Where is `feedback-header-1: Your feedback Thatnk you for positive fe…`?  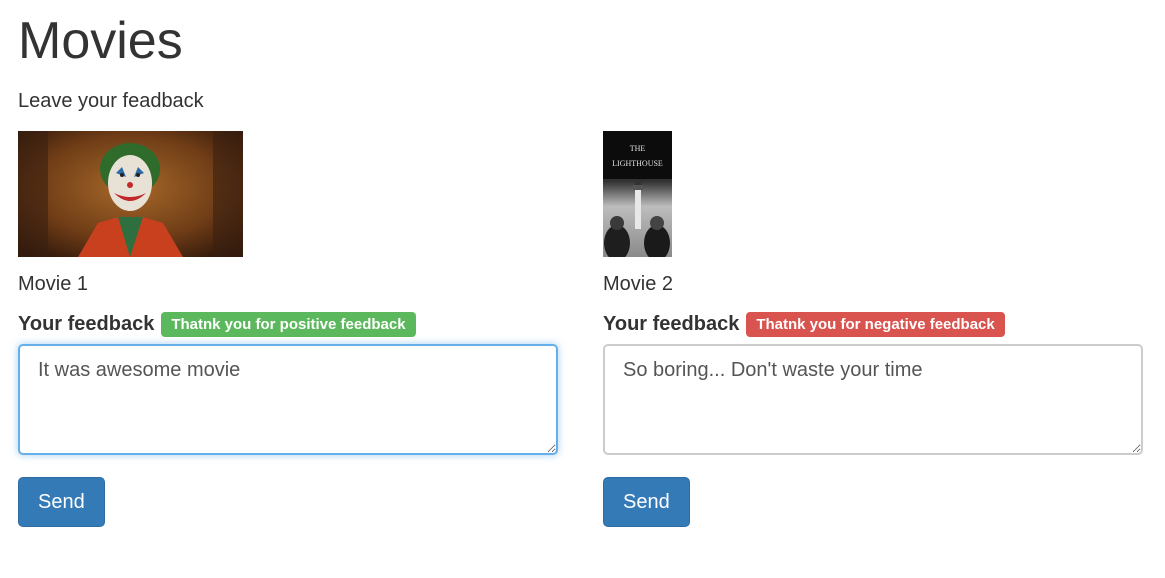
feedback-header-1: Your feedback Thatnk you for positive fe… is located at coordinates (288, 324).